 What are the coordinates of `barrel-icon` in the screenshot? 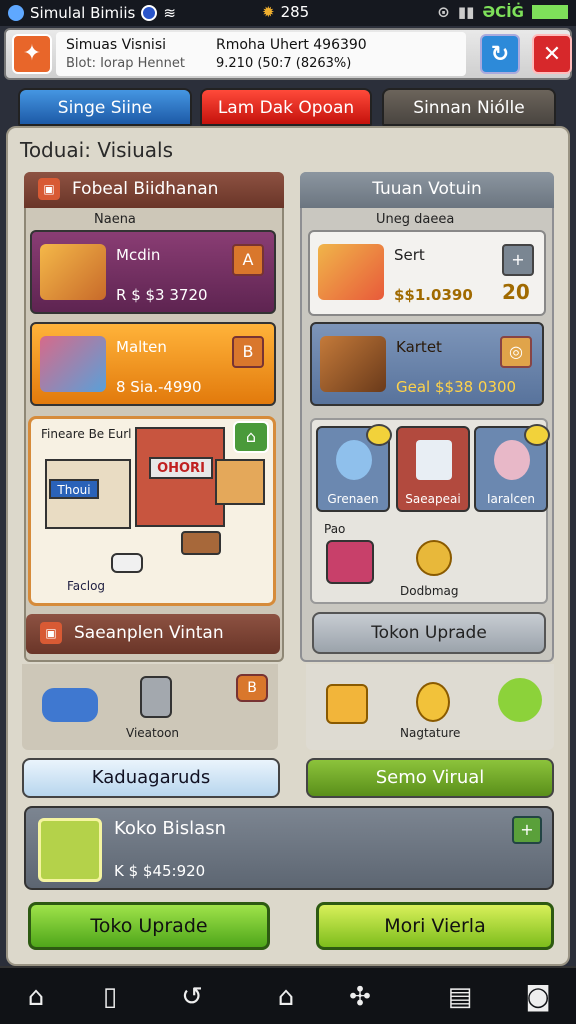 It's located at (353, 364).